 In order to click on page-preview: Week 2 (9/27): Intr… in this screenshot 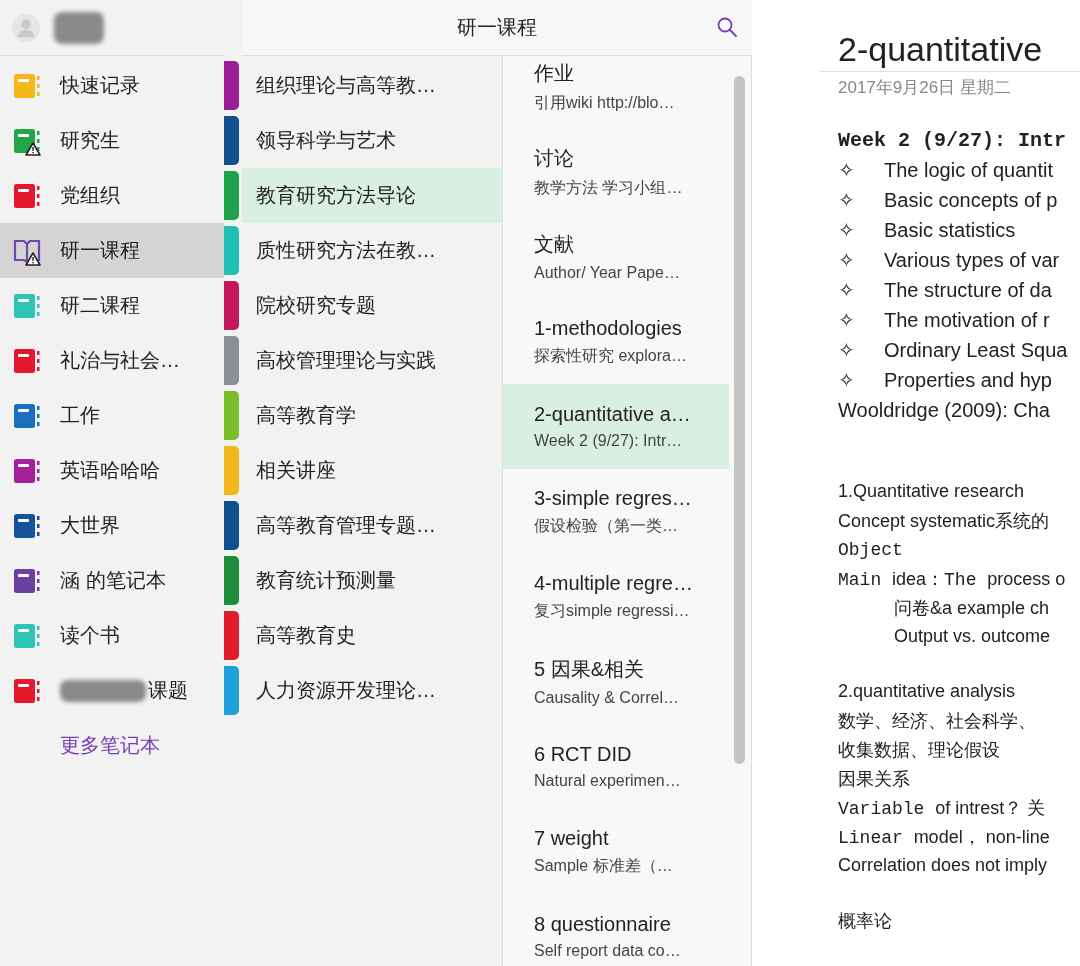, I will do `click(609, 441)`.